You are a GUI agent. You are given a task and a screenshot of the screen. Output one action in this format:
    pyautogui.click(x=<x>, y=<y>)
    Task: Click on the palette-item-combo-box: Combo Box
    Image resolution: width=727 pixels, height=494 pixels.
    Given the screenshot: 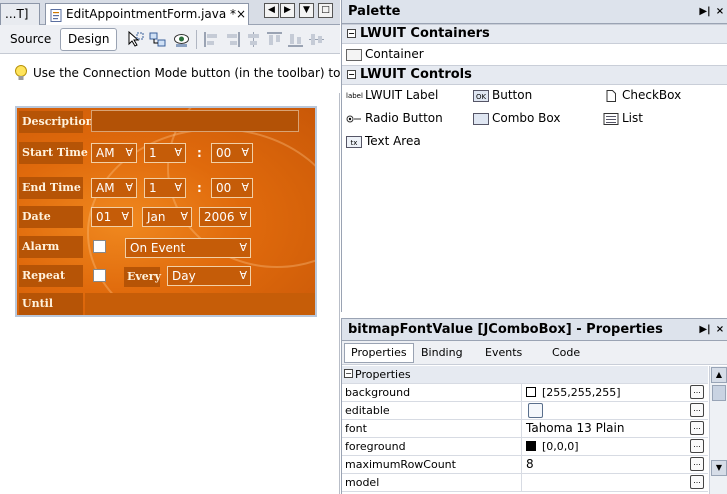 What is the action you would take?
    pyautogui.click(x=517, y=118)
    